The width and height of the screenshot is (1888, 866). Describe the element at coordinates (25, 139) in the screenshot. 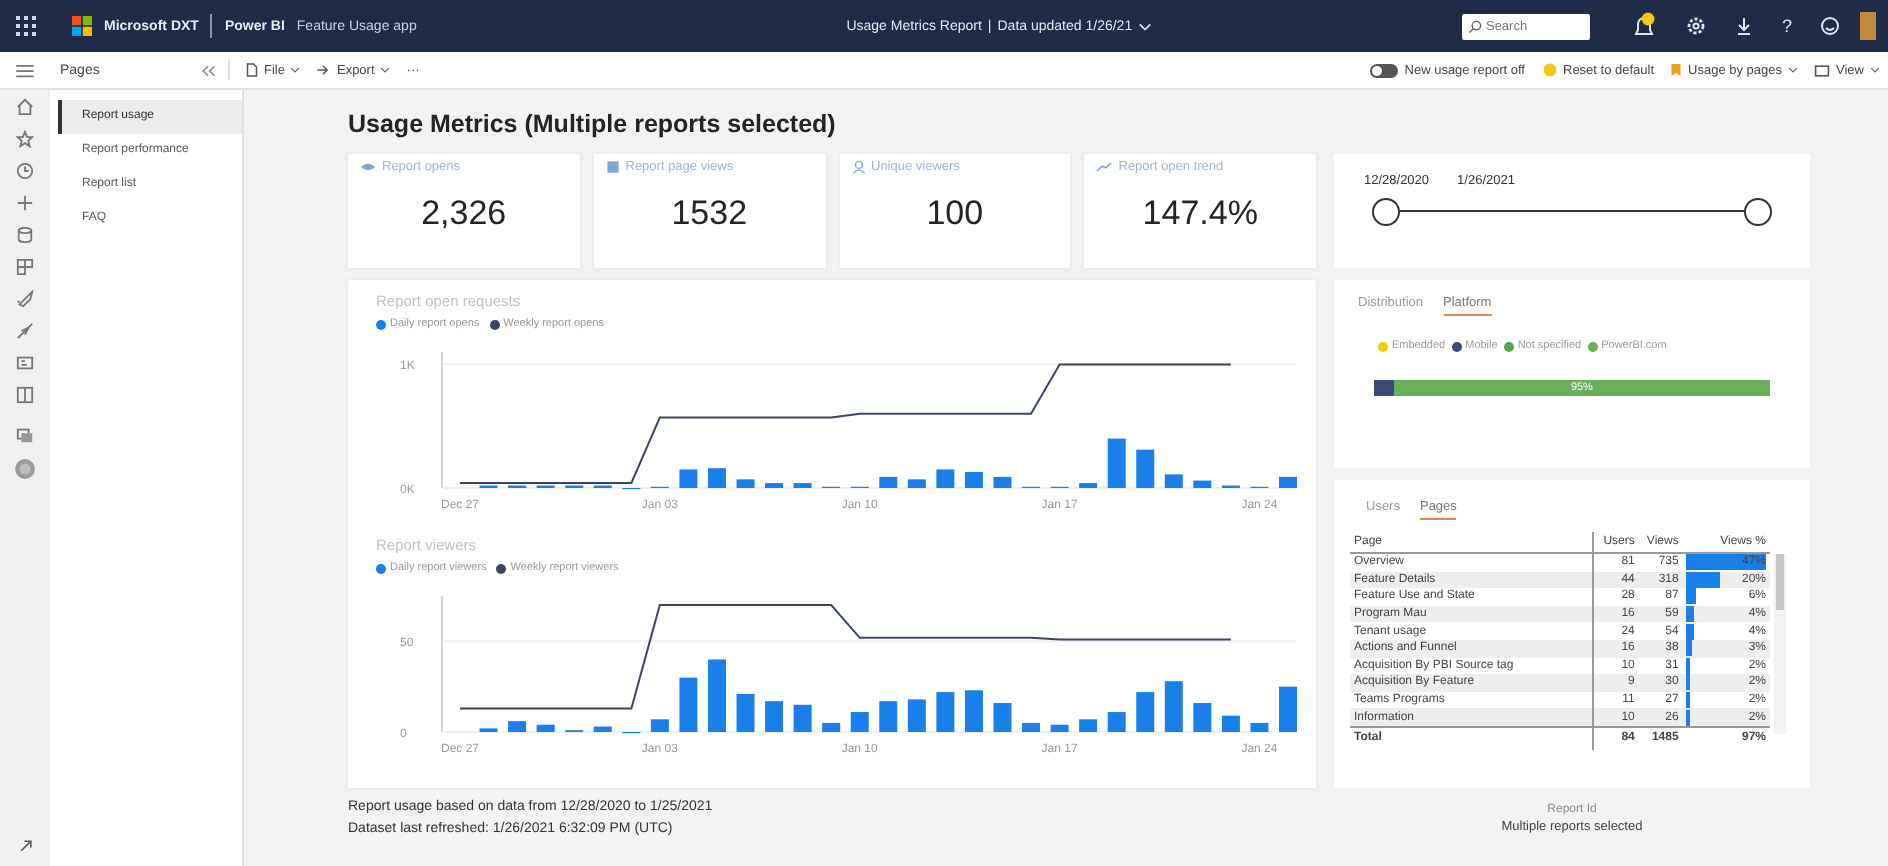

I see `star-icon` at that location.